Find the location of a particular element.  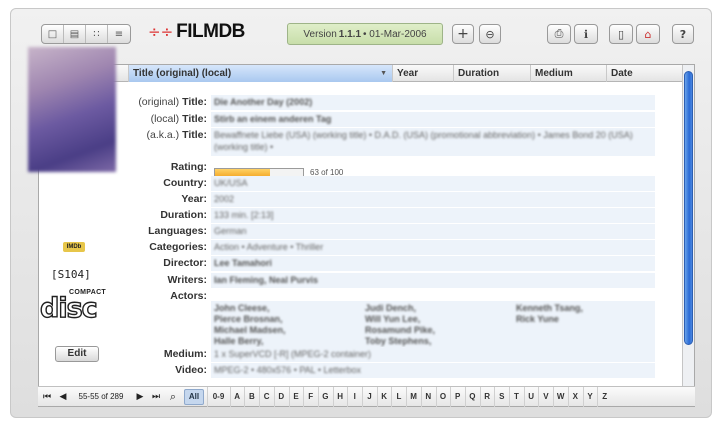

value-medium: 1 x SuperVCD [-R] (MPEG-2 container) is located at coordinates (433, 354).